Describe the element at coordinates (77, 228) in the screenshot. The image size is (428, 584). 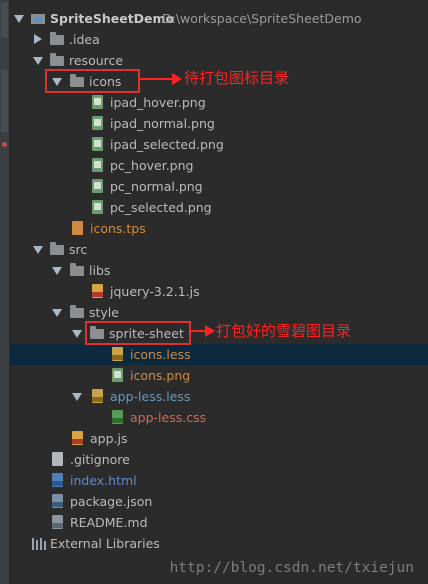
I see `tps-file-icon` at that location.